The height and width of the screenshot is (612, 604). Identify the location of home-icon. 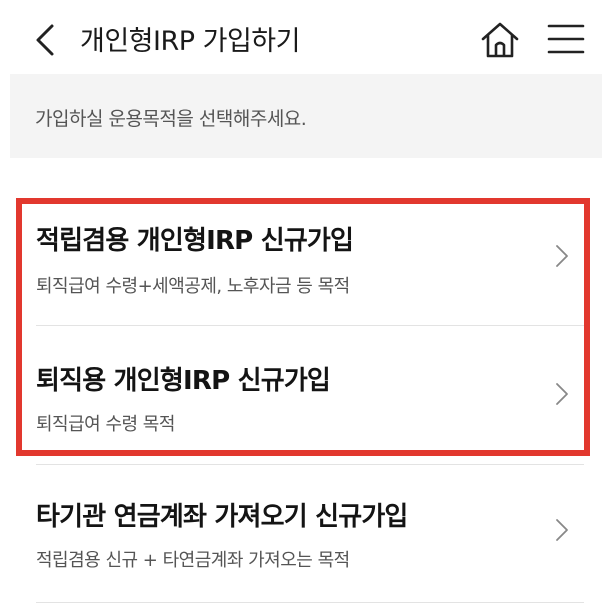
(500, 40).